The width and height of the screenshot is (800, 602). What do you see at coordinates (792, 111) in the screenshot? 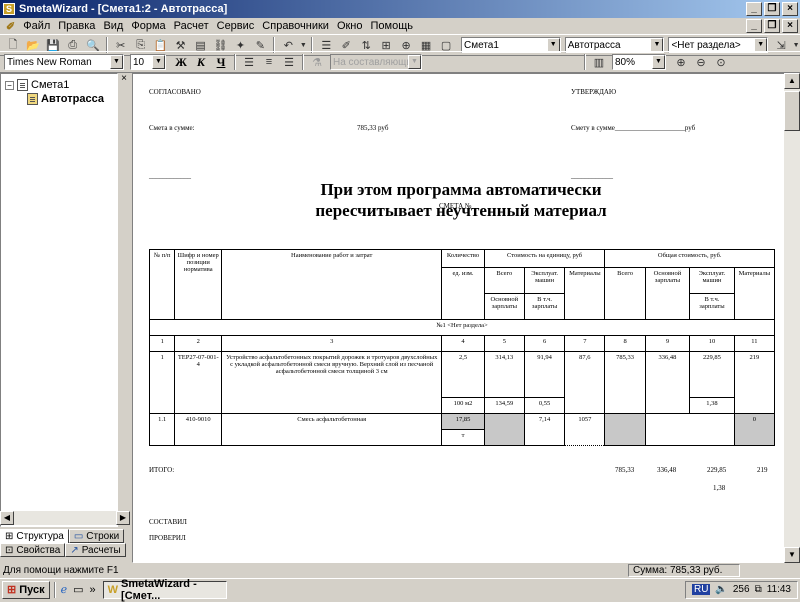
I see `scroll-thumb` at bounding box center [792, 111].